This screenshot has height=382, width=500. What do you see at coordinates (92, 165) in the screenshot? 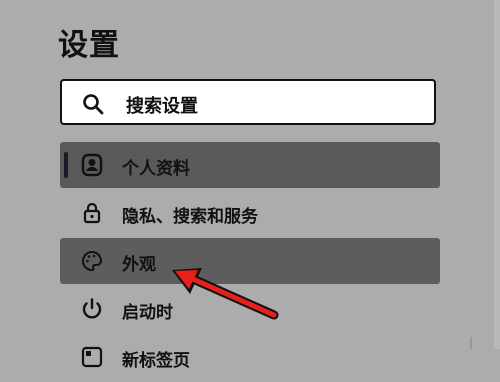
I see `profile-icon` at bounding box center [92, 165].